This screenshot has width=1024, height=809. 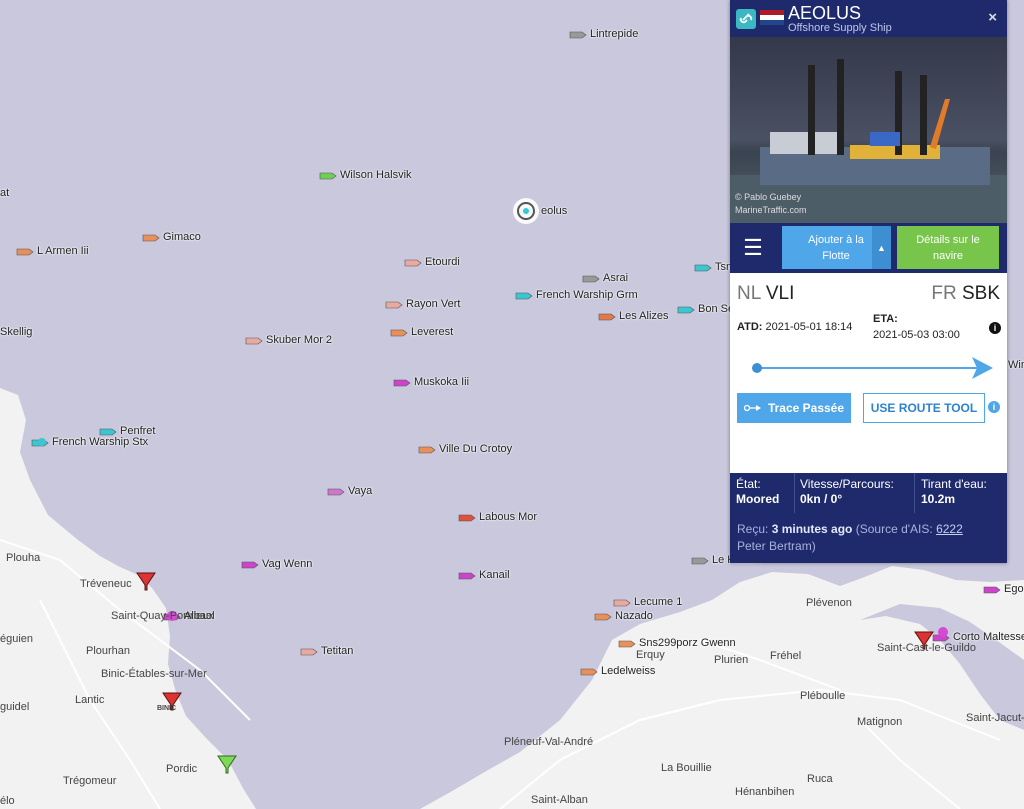 What do you see at coordinates (182, 237) in the screenshot?
I see `ship-label: Gimaco` at bounding box center [182, 237].